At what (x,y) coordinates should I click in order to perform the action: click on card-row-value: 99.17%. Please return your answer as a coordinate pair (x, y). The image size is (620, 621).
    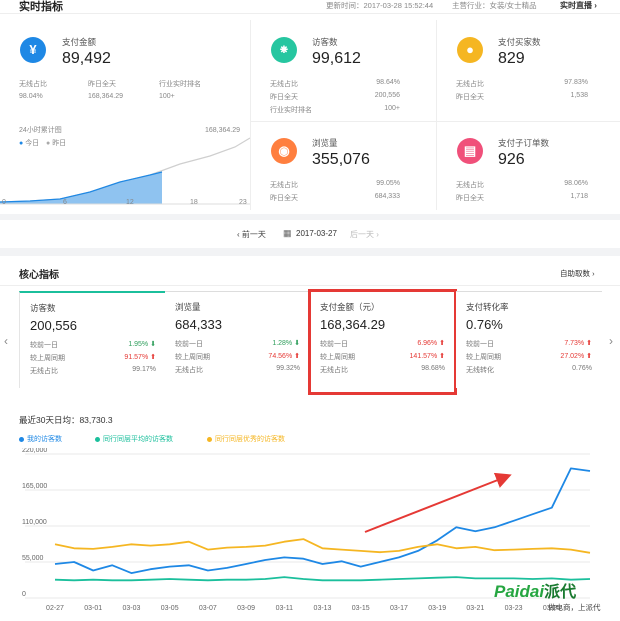
    Looking at the image, I should click on (144, 369).